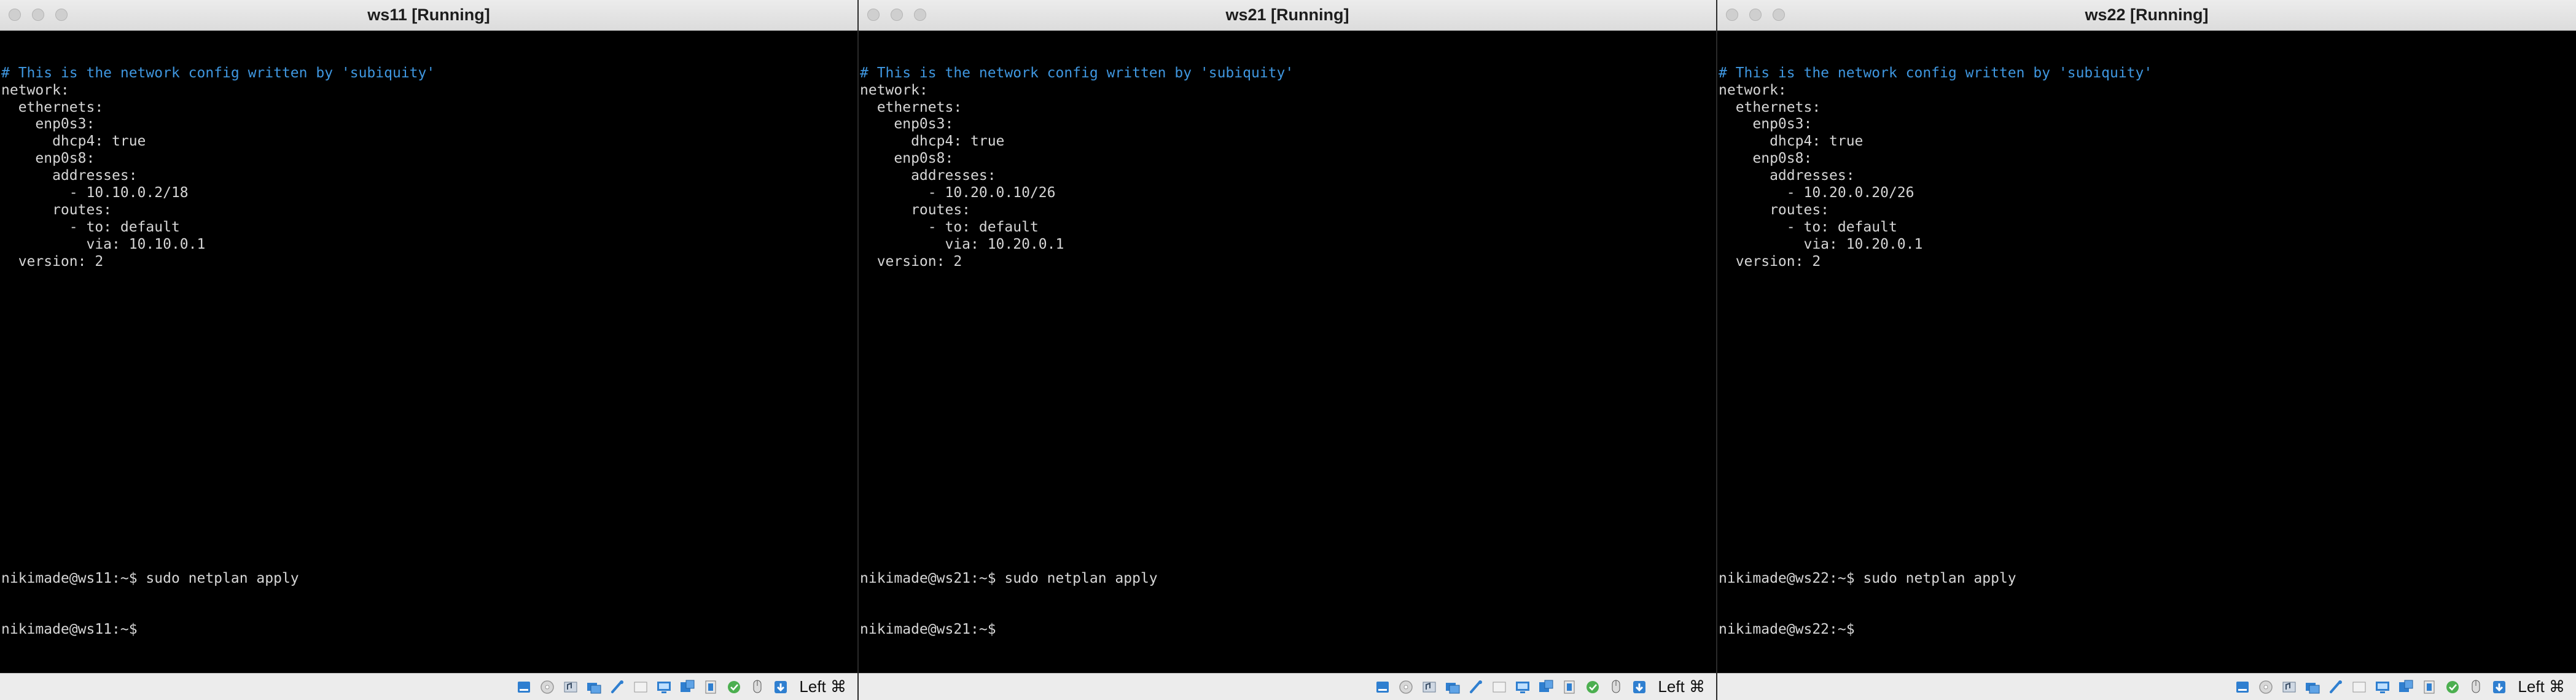 Image resolution: width=2576 pixels, height=700 pixels. What do you see at coordinates (2146, 686) in the screenshot?
I see `vm-status-bar: Left ⌘` at bounding box center [2146, 686].